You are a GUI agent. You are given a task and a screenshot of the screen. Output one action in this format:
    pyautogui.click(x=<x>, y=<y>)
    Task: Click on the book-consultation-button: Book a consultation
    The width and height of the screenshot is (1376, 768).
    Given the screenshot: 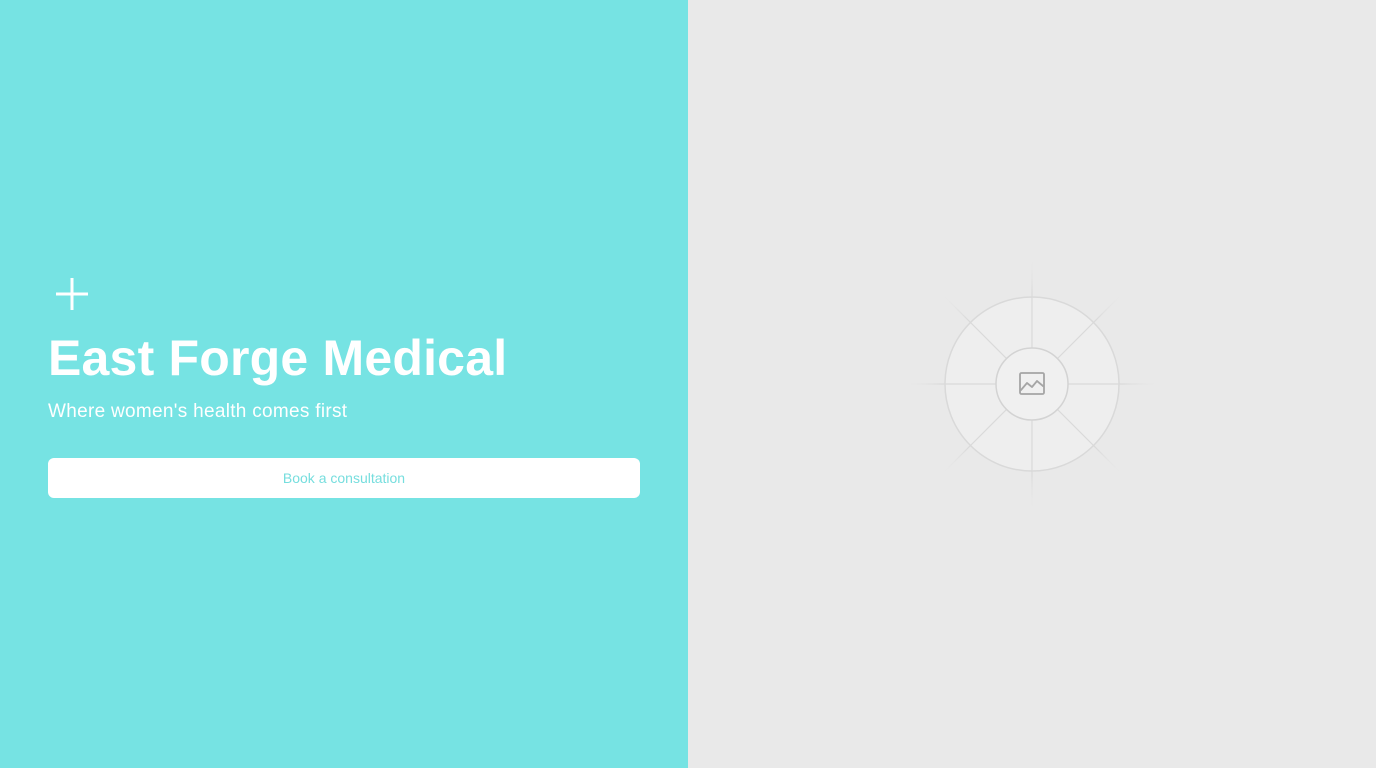 What is the action you would take?
    pyautogui.click(x=344, y=478)
    